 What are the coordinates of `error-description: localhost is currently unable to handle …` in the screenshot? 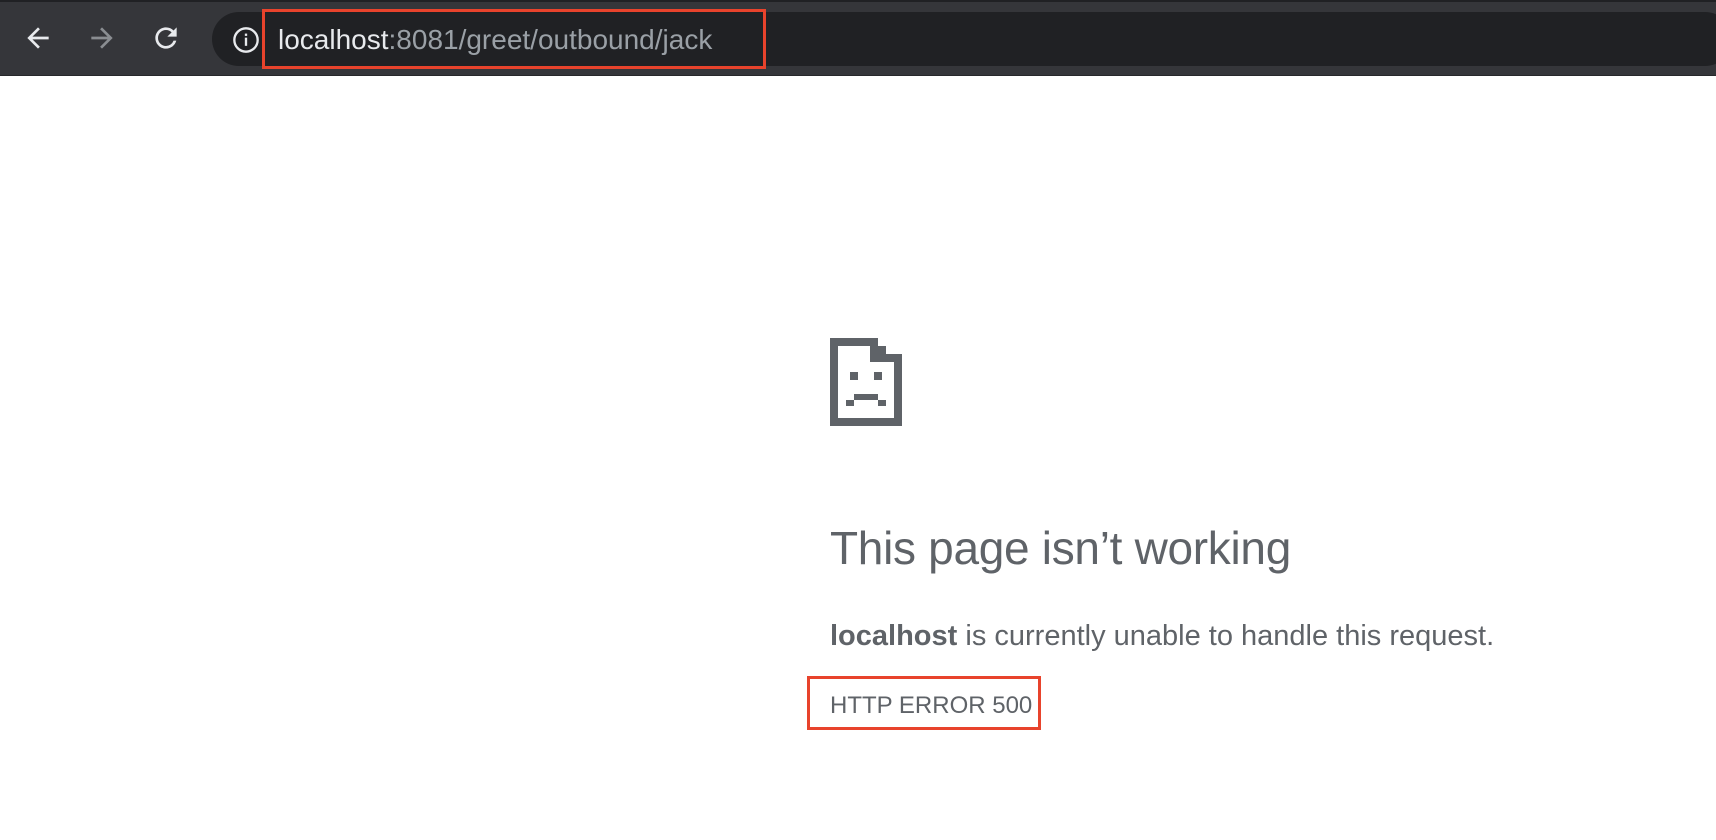 It's located at (1162, 636).